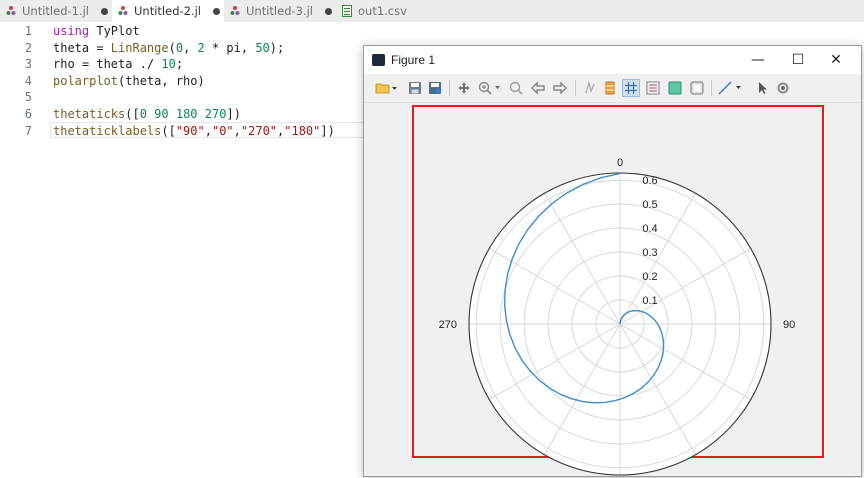  I want to click on code-token: (, so click(172, 47).